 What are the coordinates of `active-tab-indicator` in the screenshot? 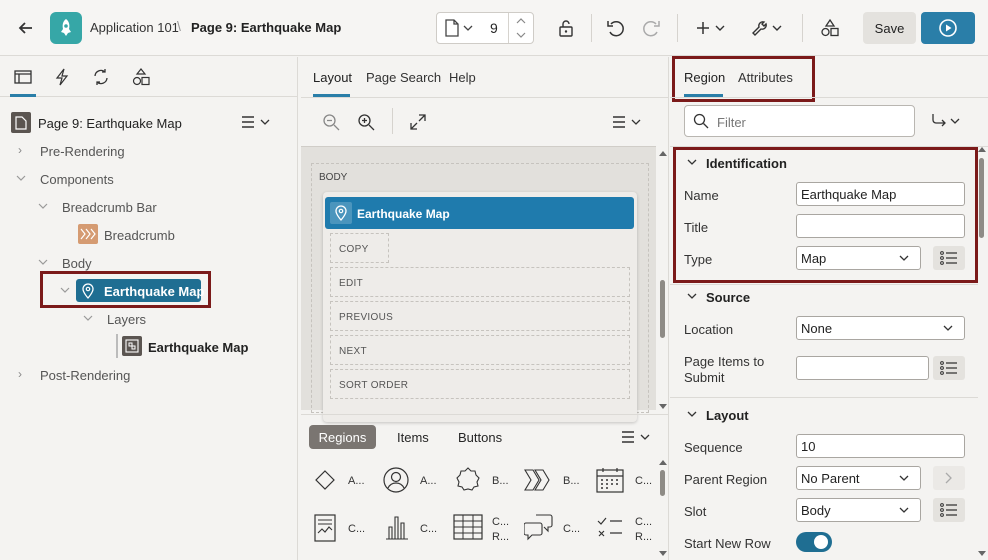 It's located at (23, 95).